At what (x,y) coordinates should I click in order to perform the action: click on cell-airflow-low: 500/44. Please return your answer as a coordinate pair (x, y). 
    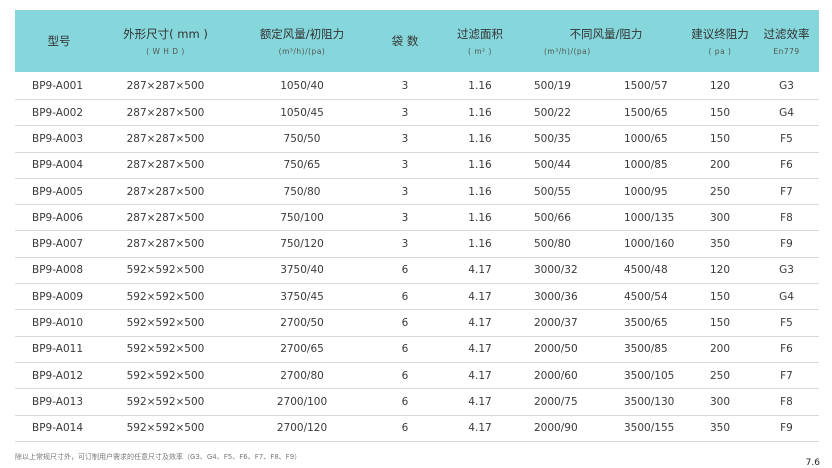
    Looking at the image, I should click on (571, 165).